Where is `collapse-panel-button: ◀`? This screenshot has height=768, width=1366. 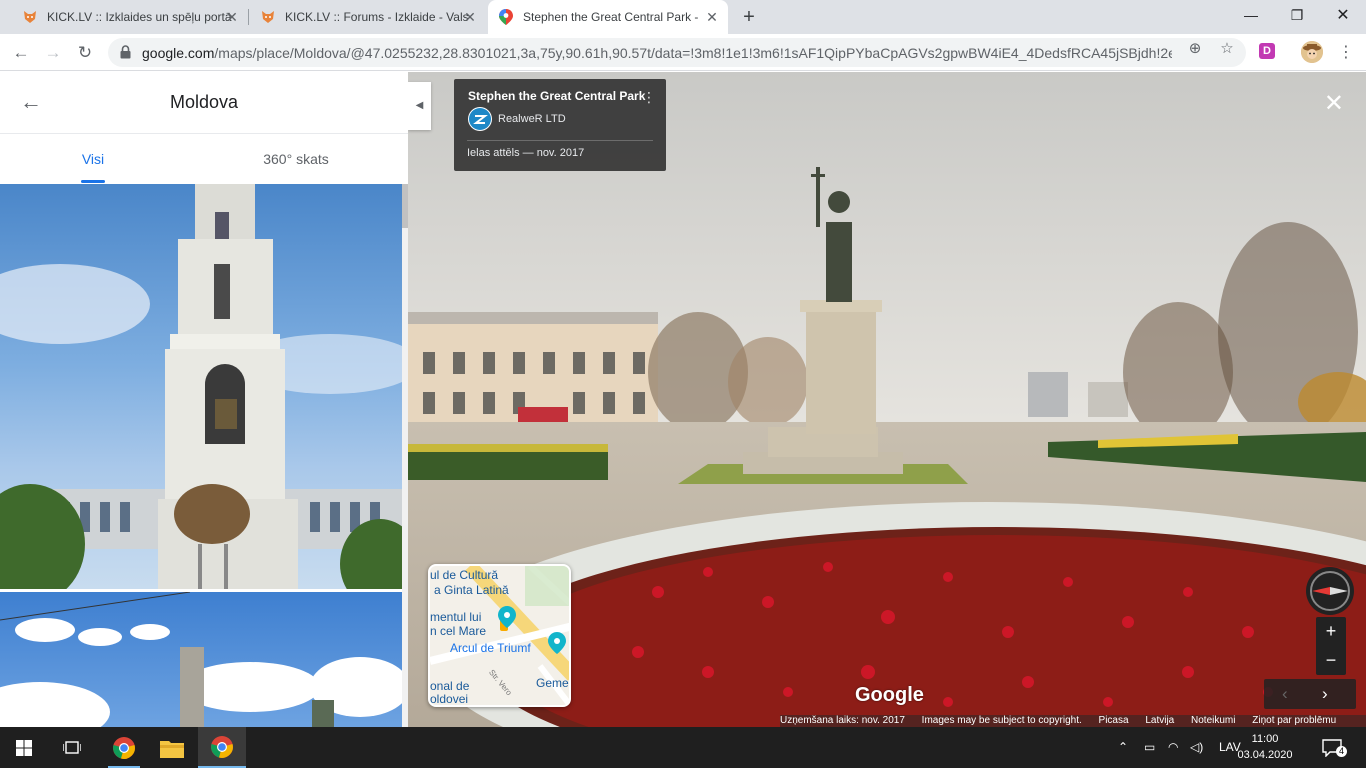
collapse-panel-button: ◀ is located at coordinates (419, 106).